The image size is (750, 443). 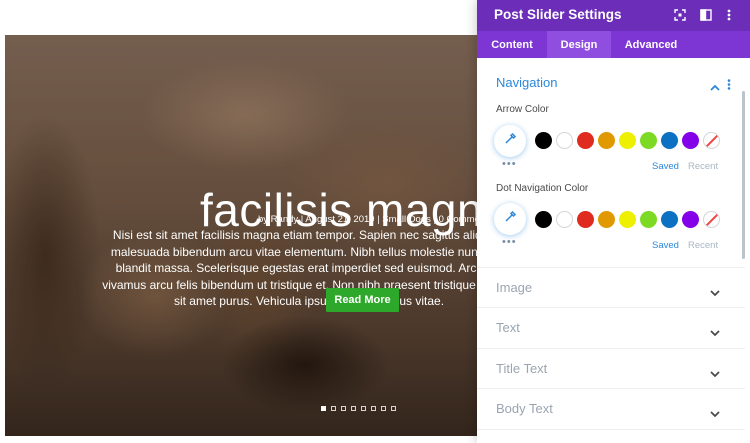 I want to click on arrow-color-label: Arrow Color, so click(x=522, y=109).